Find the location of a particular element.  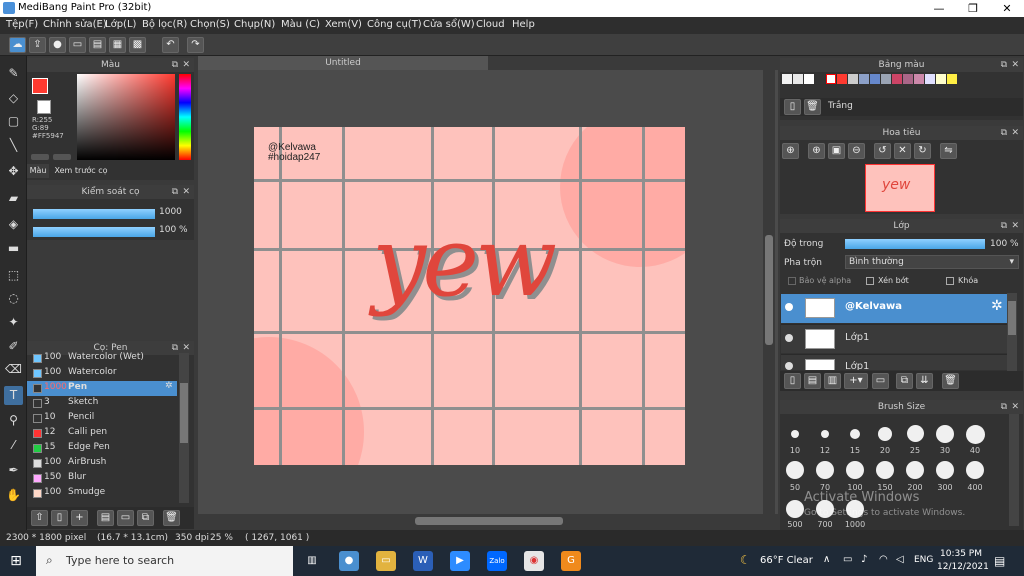

brush-list-scrollbar is located at coordinates (184, 428).